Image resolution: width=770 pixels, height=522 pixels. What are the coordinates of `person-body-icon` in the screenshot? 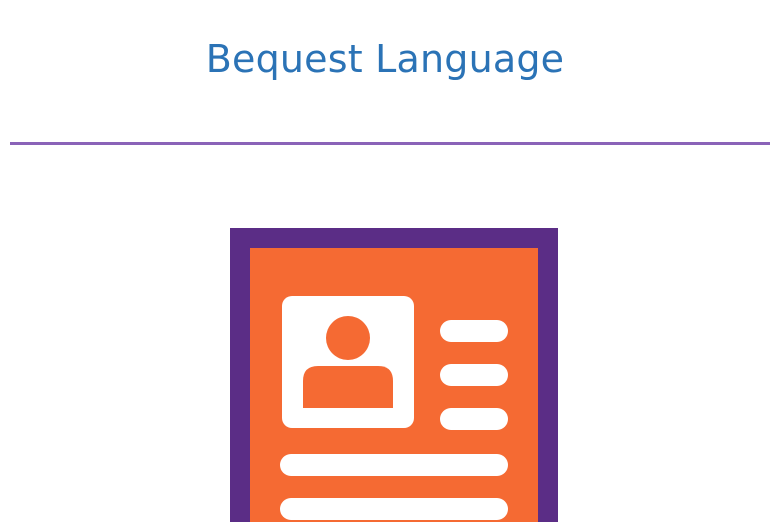 It's located at (348, 387).